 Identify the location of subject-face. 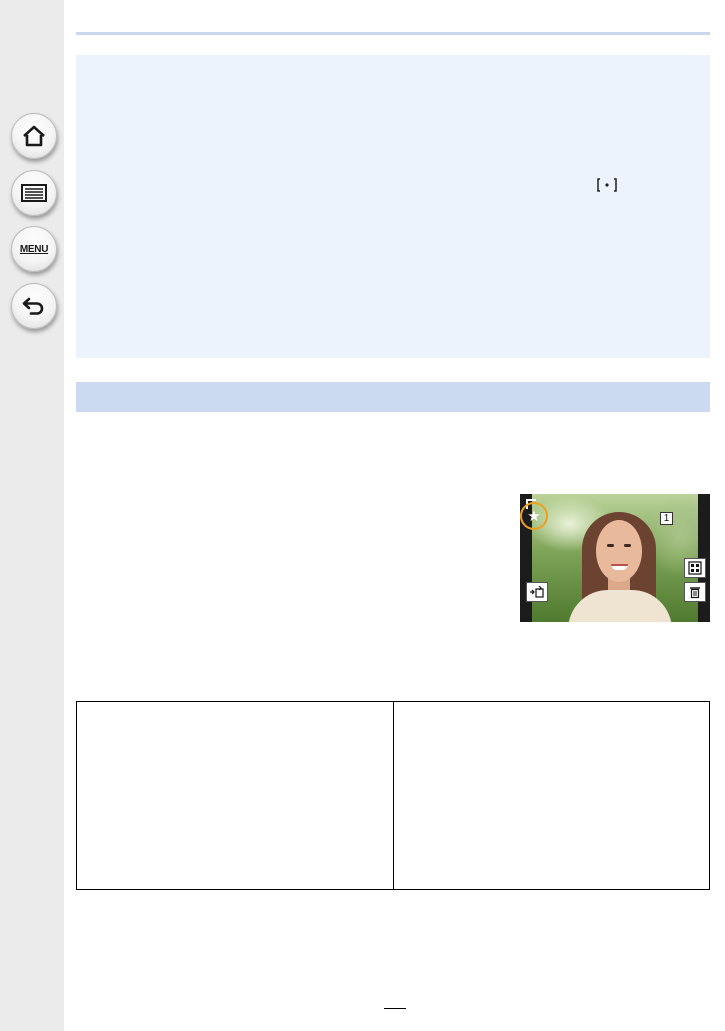
(619, 551).